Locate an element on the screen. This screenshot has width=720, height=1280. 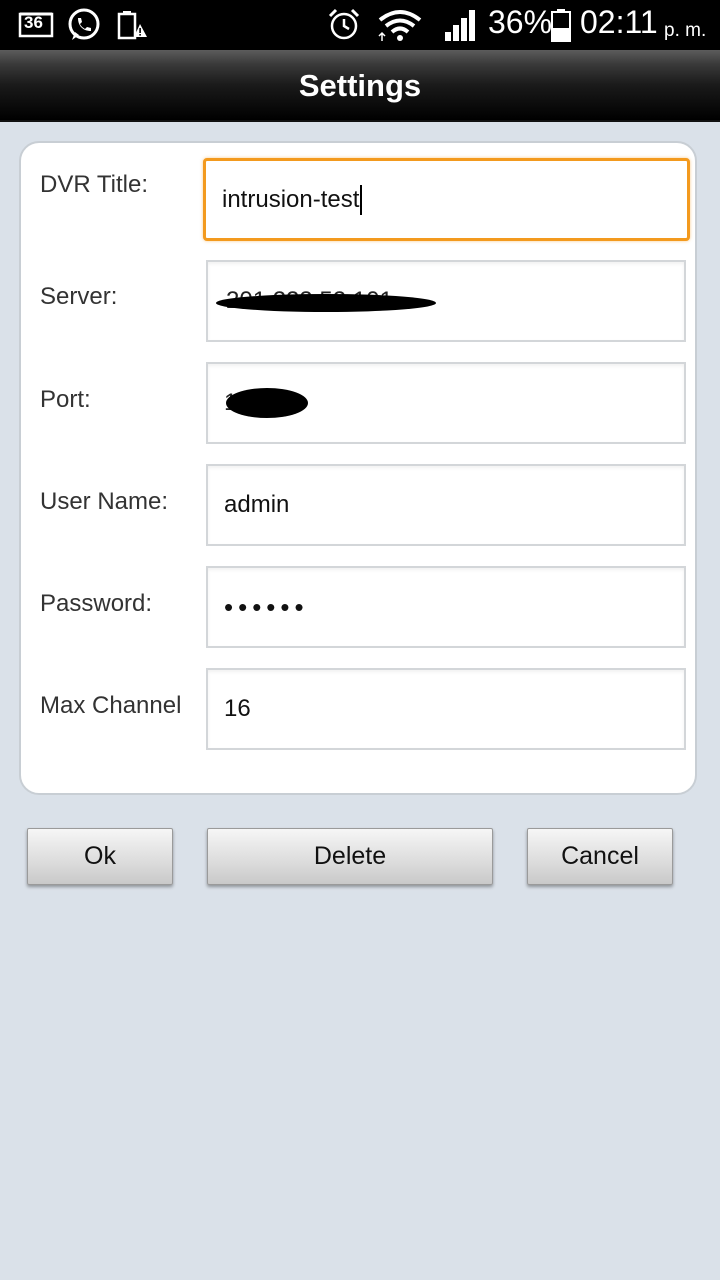
battery-icon is located at coordinates (561, 27).